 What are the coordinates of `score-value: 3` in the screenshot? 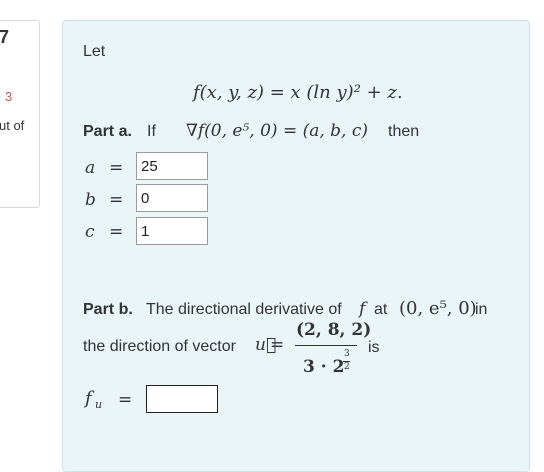 It's located at (9, 96).